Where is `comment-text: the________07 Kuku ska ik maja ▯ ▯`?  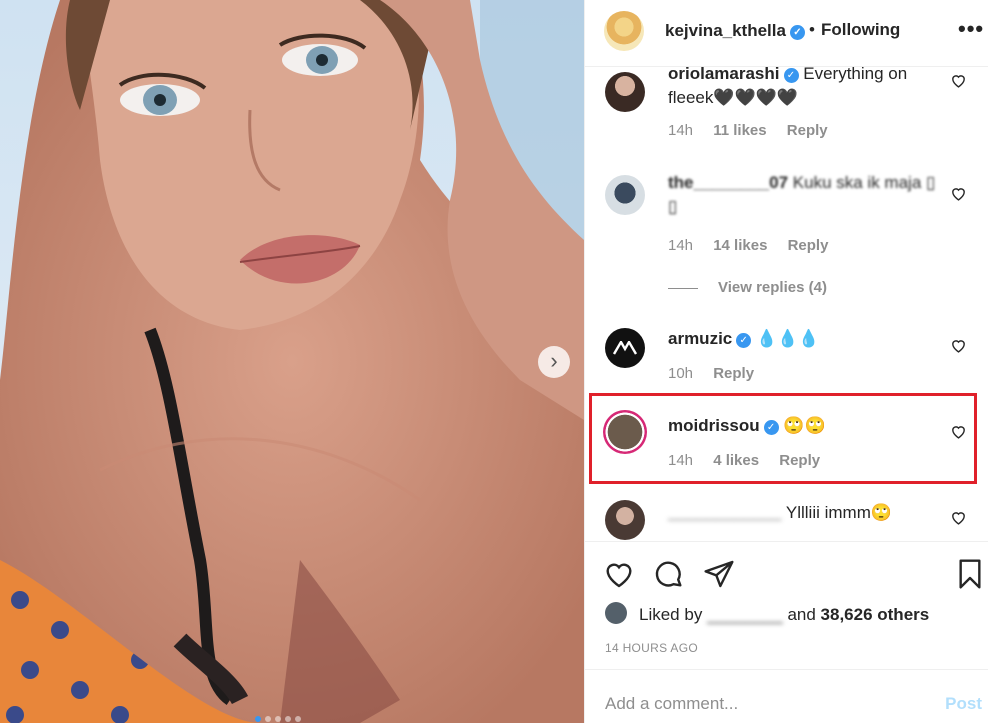 comment-text: the________07 Kuku ska ik maja ▯ ▯ is located at coordinates (803, 195).